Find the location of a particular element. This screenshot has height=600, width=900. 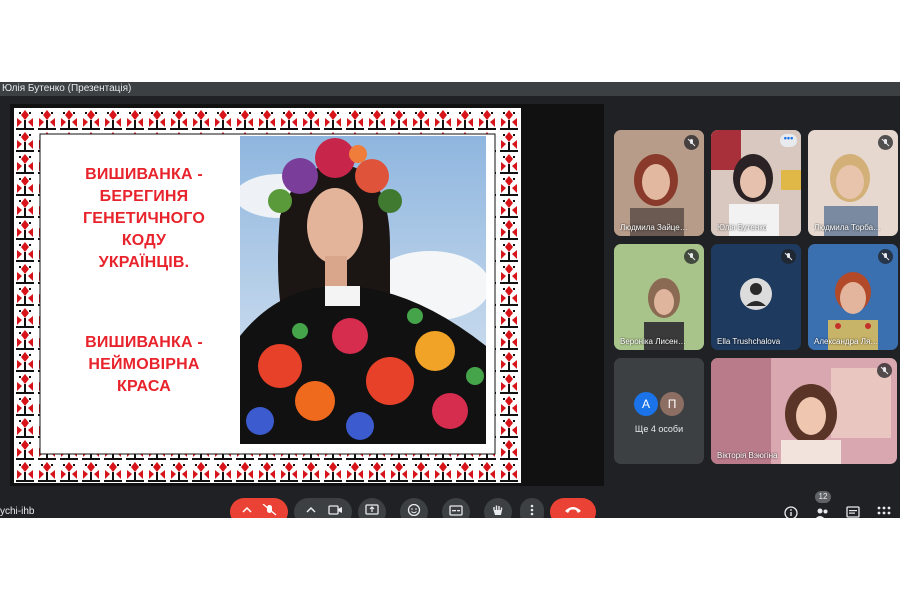

present-icon is located at coordinates (372, 509).